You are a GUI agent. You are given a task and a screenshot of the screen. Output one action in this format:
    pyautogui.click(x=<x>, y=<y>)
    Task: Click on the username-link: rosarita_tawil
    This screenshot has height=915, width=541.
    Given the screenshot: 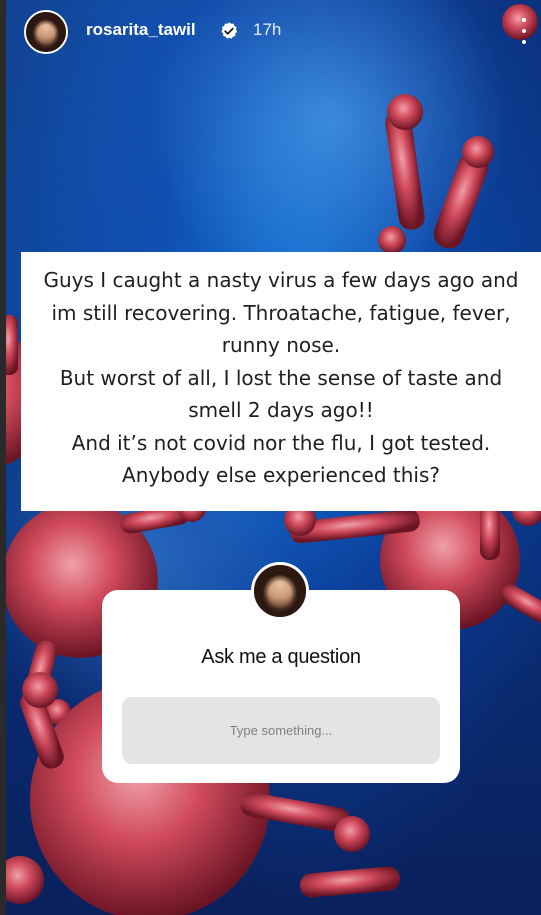 What is the action you would take?
    pyautogui.click(x=141, y=30)
    